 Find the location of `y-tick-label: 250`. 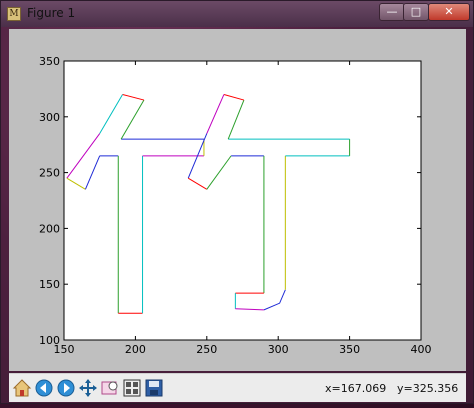

y-tick-label: 250 is located at coordinates (49, 173).